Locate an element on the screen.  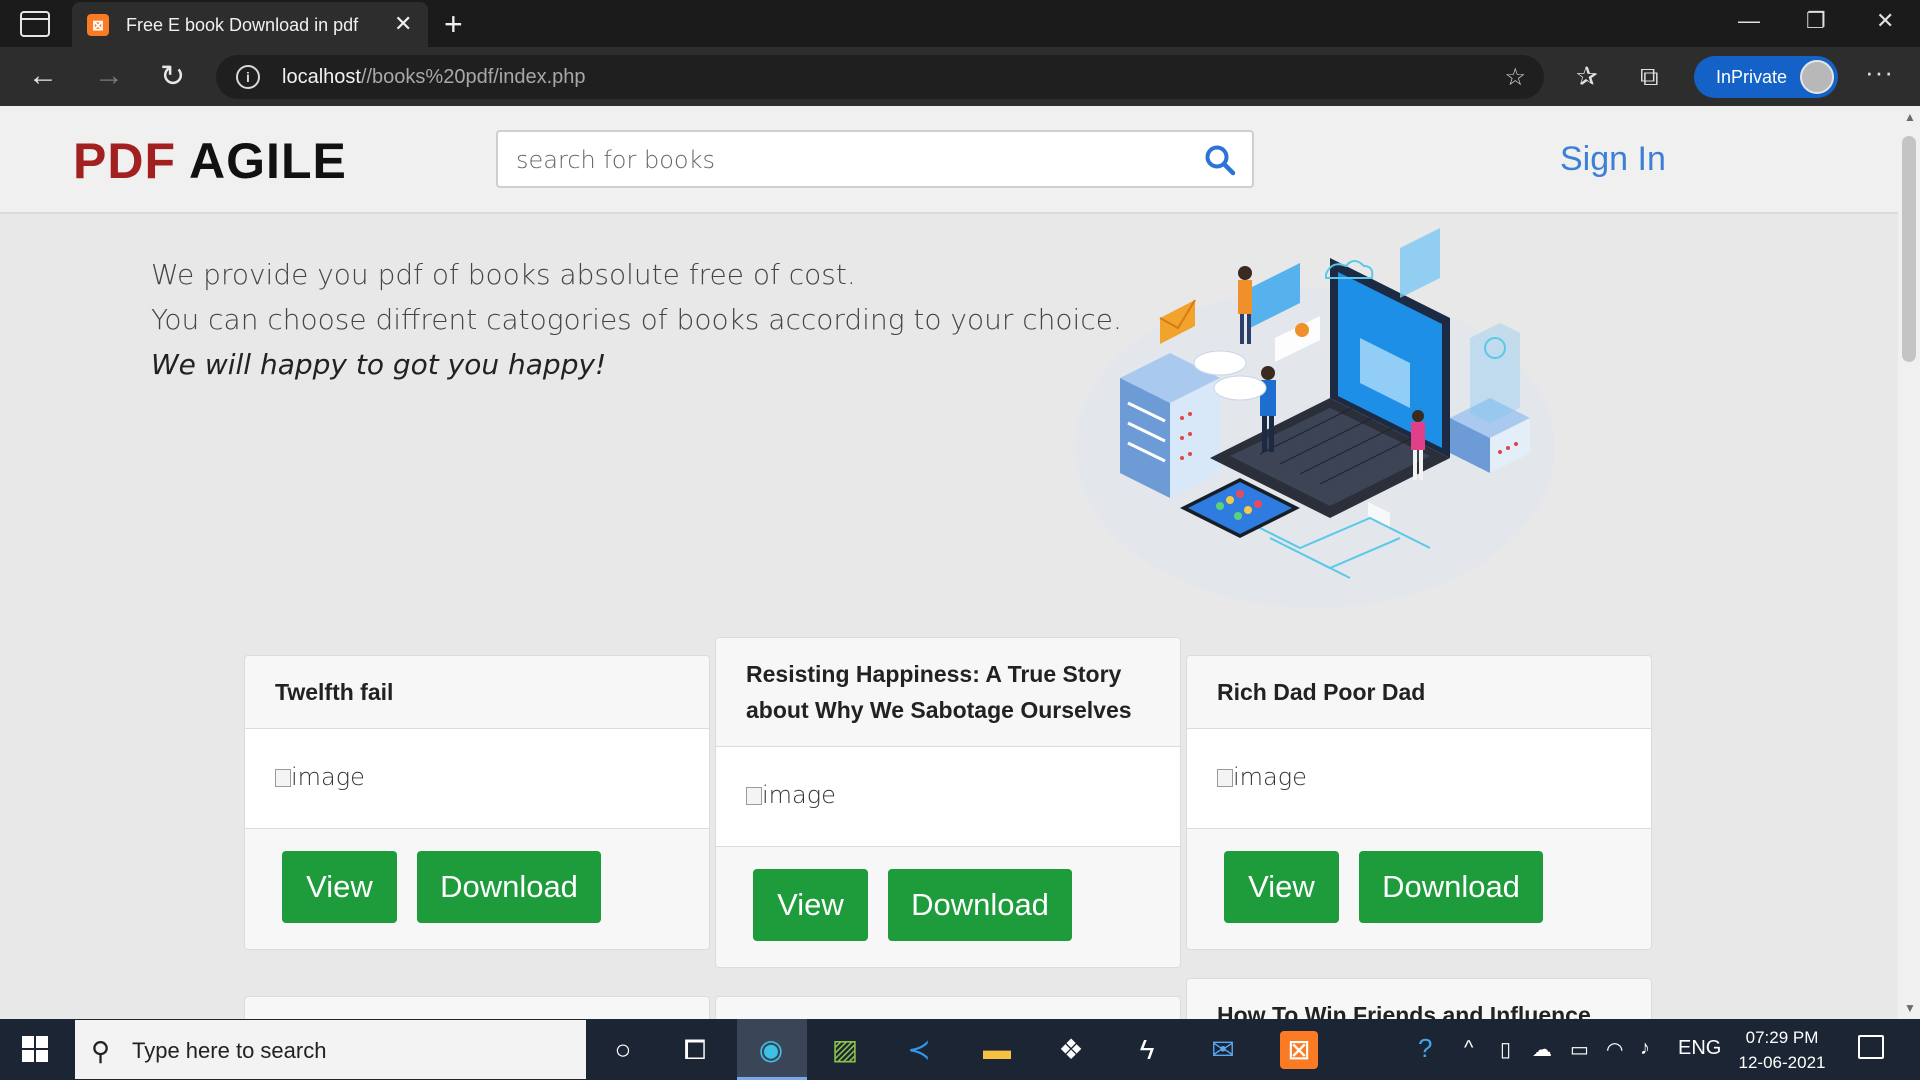
url-text: localhost//books%20pdf/index.php is located at coordinates (434, 77).